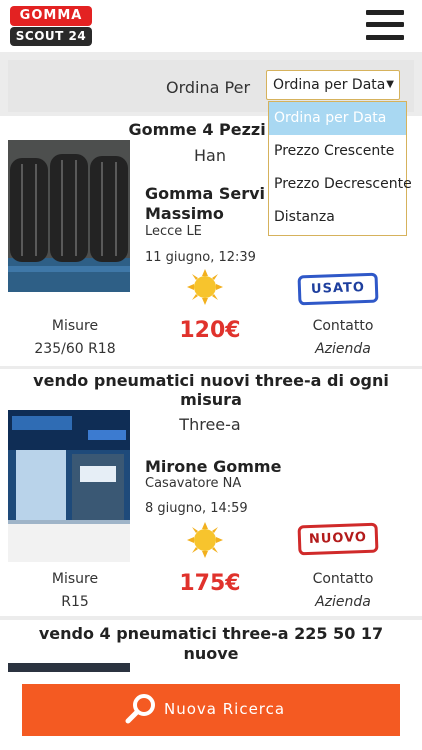 Image resolution: width=422 pixels, height=750 pixels. I want to click on listing-title-line2: misura, so click(211, 399).